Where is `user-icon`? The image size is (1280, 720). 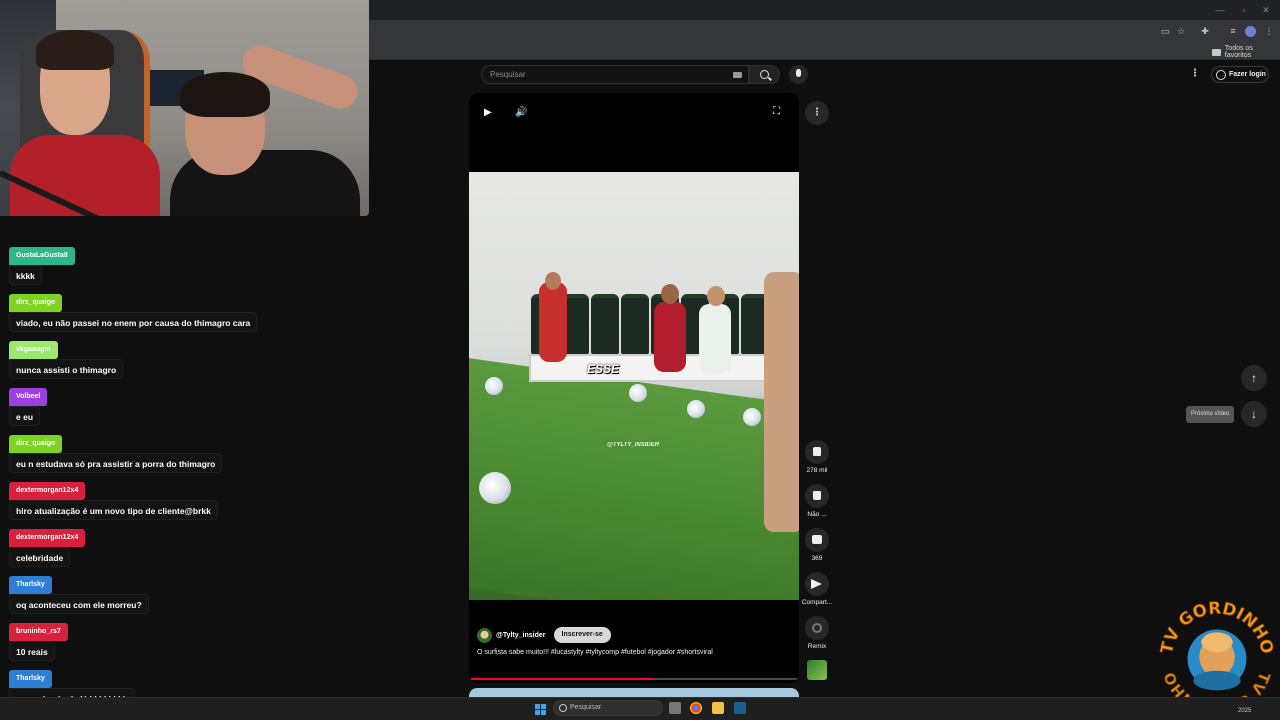
user-icon is located at coordinates (1221, 74).